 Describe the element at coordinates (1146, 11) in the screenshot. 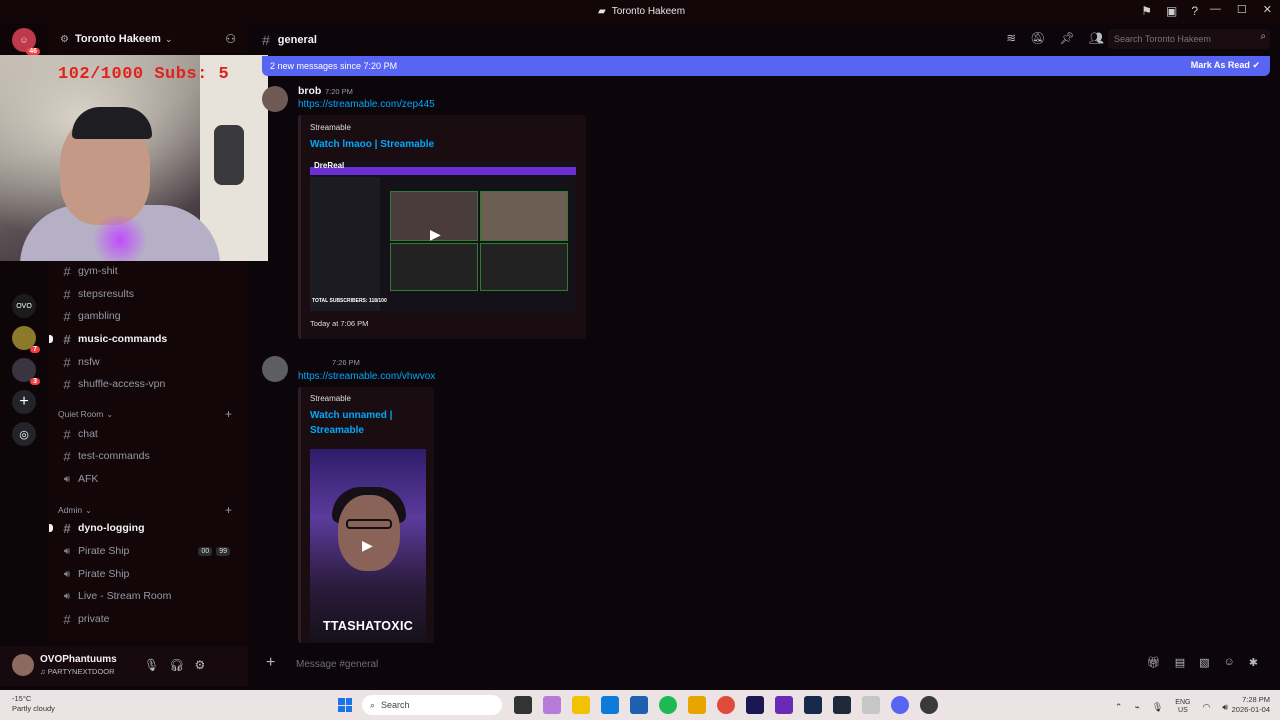

I see `flag-icon: ⚑` at that location.